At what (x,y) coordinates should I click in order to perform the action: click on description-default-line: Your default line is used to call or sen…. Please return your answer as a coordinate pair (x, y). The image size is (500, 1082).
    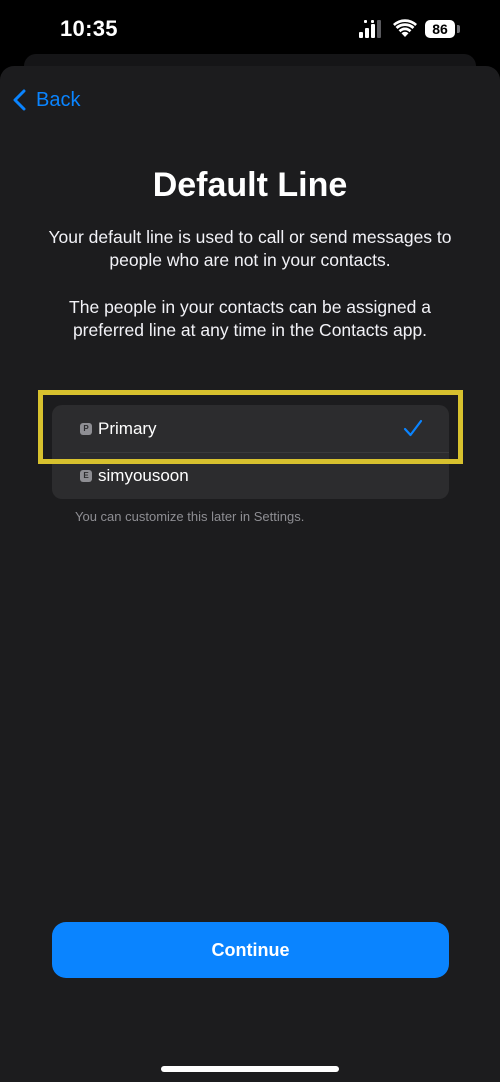
    Looking at the image, I should click on (250, 248).